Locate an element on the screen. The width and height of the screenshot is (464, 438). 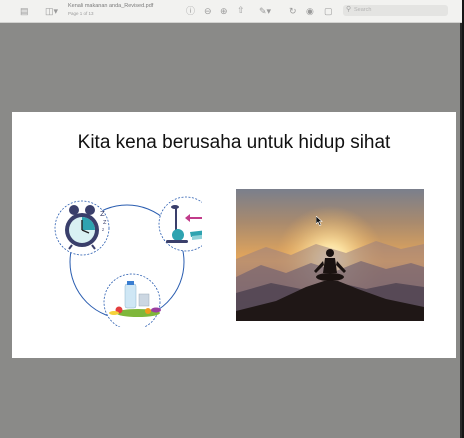
document-title: Kenali makanan anda_Revised.pdf is located at coordinates (111, 6).